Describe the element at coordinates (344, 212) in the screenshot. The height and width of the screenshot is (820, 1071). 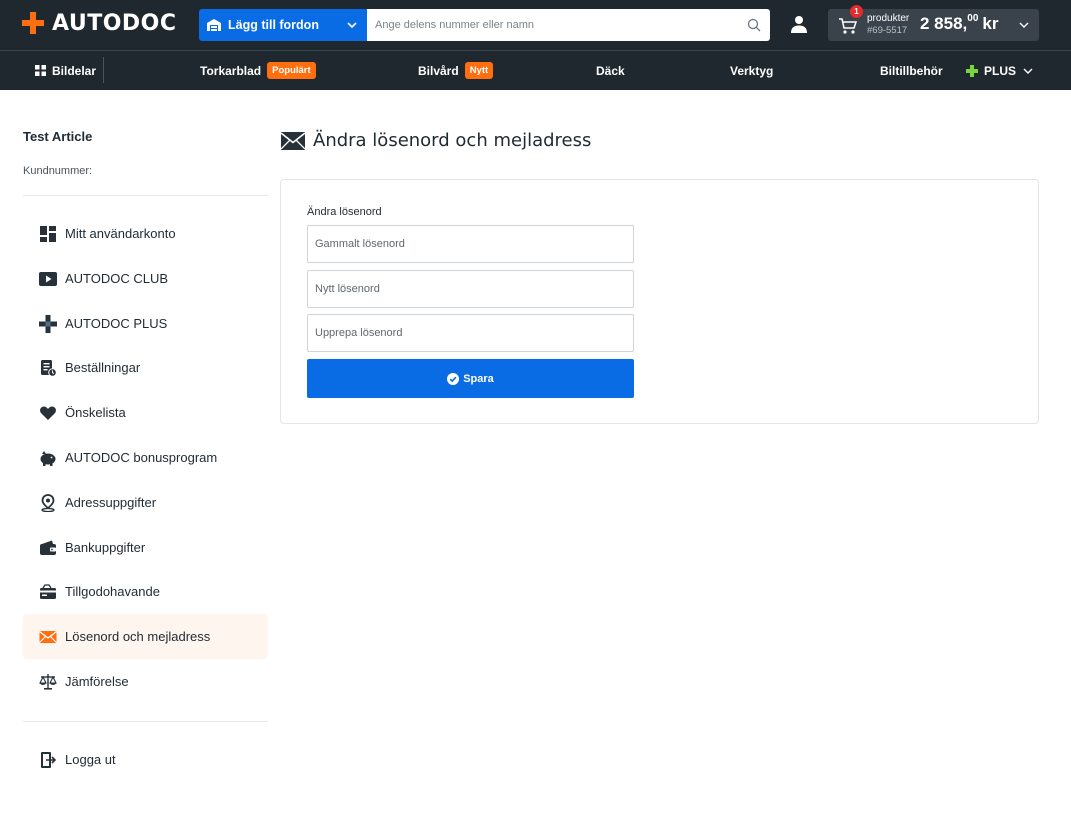
I see `form-section-label: Ändra lösenord` at that location.